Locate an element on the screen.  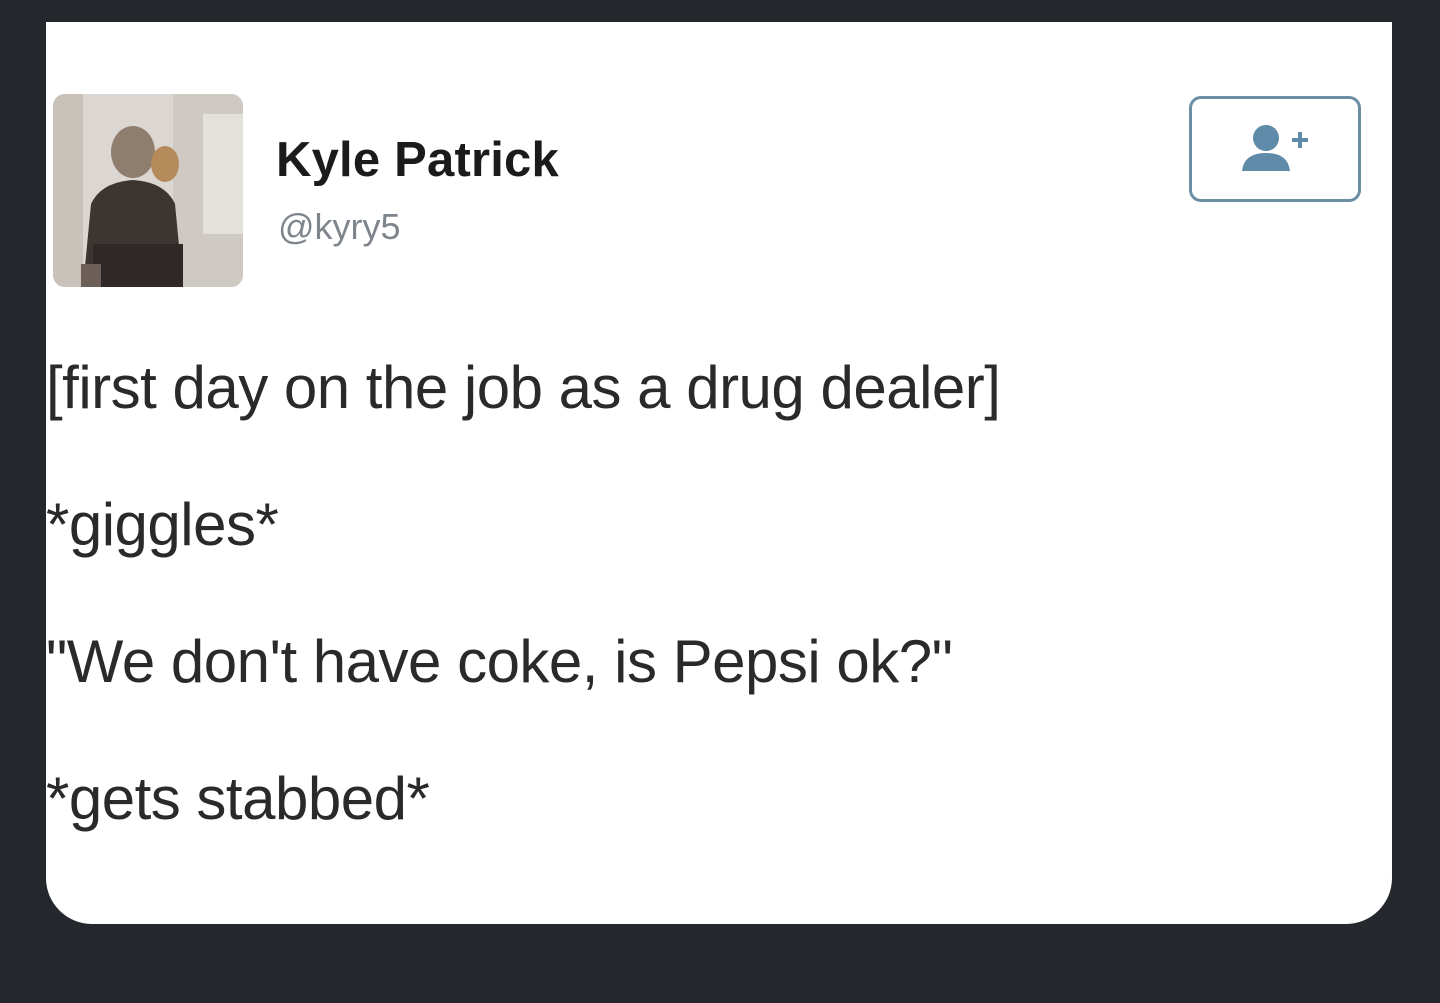
avatar-photo is located at coordinates (148, 190).